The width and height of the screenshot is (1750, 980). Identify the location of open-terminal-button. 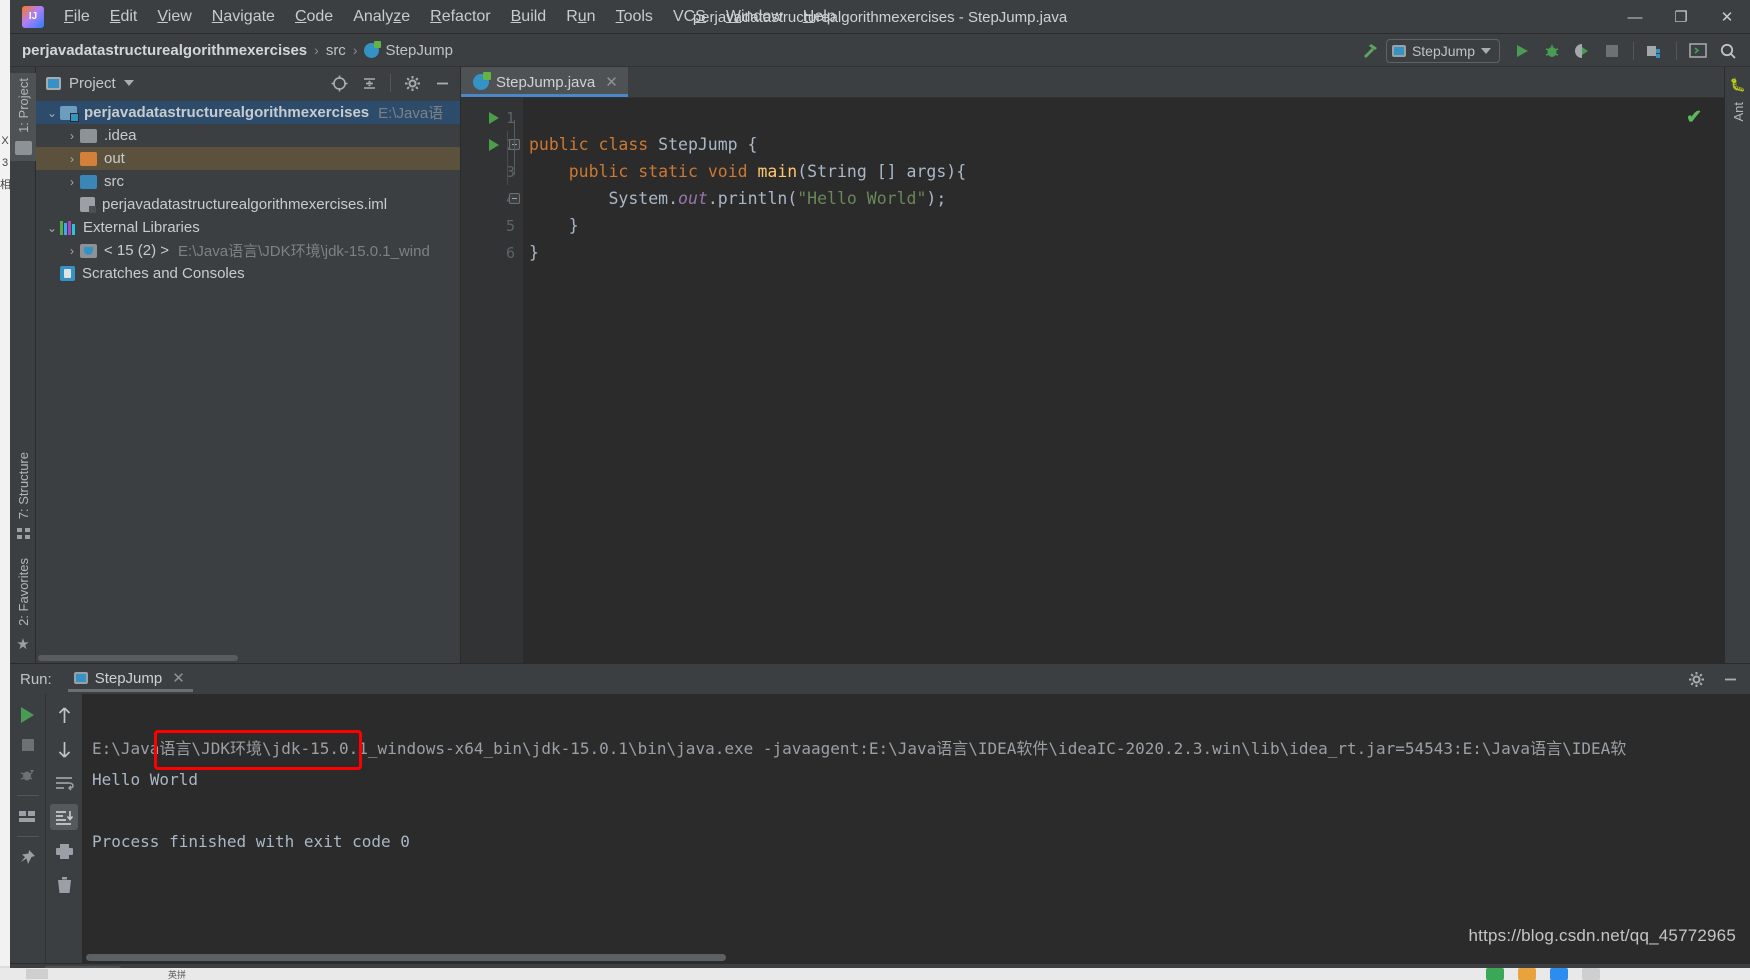
(1698, 51).